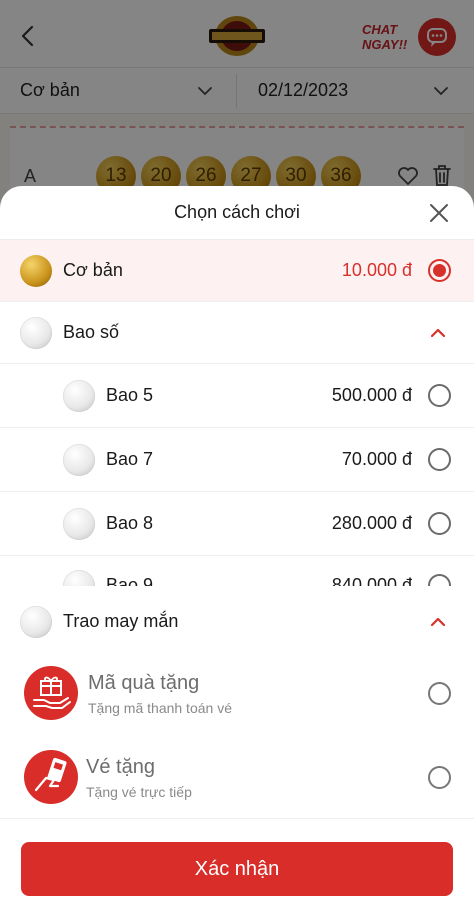 The image size is (474, 910). What do you see at coordinates (160, 708) in the screenshot?
I see `option-subtitle: Tặng mã thanh toán vé` at bounding box center [160, 708].